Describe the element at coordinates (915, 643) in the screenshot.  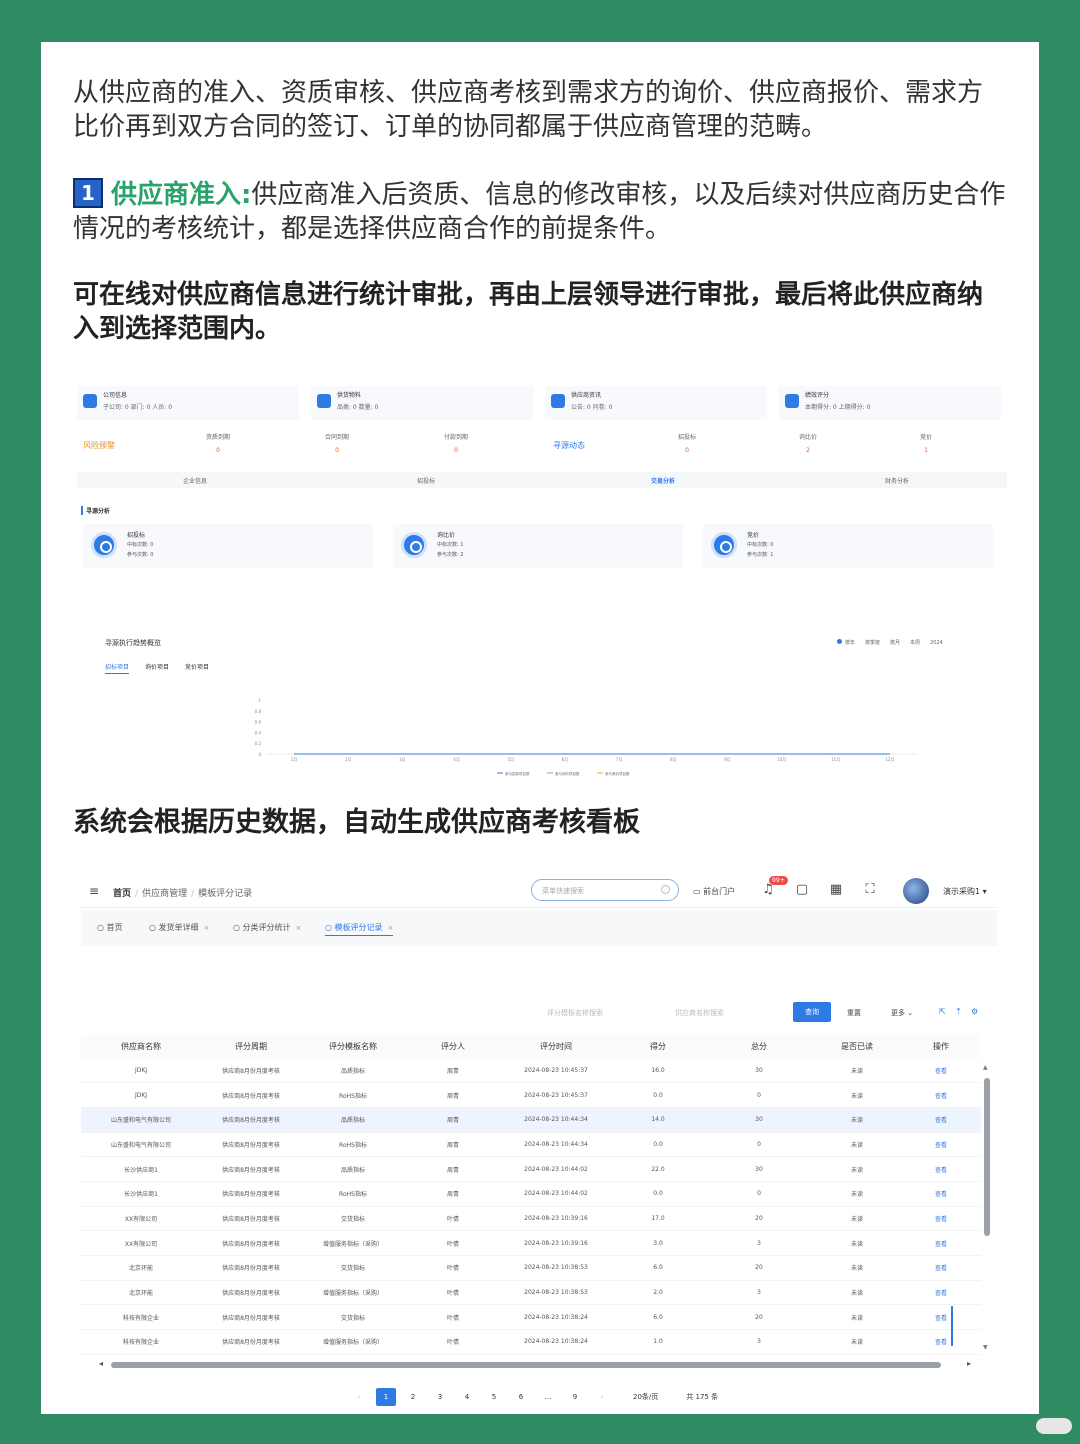
I see `filter-week: 本周` at that location.